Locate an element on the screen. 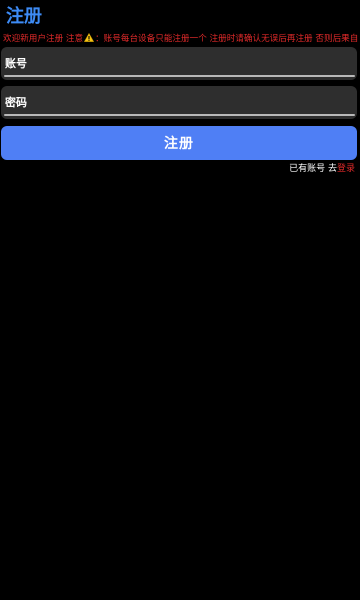 The image size is (360, 600). password-input is located at coordinates (179, 100).